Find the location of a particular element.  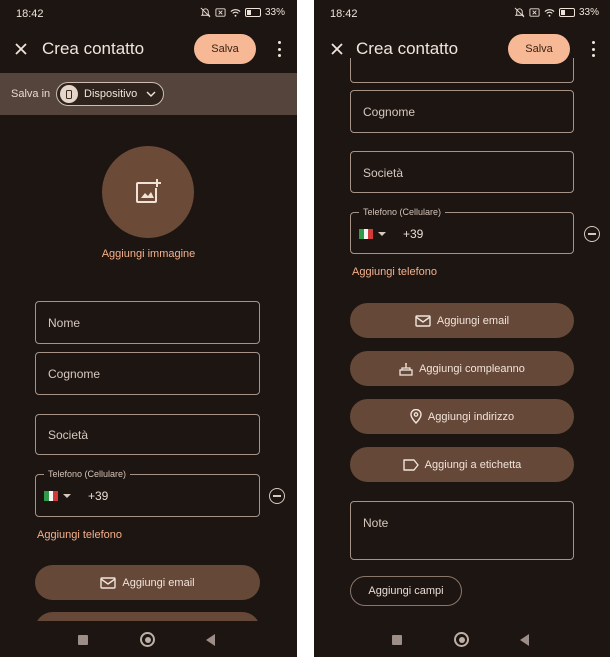

add-fields-button: Aggiungi campi is located at coordinates (406, 591).